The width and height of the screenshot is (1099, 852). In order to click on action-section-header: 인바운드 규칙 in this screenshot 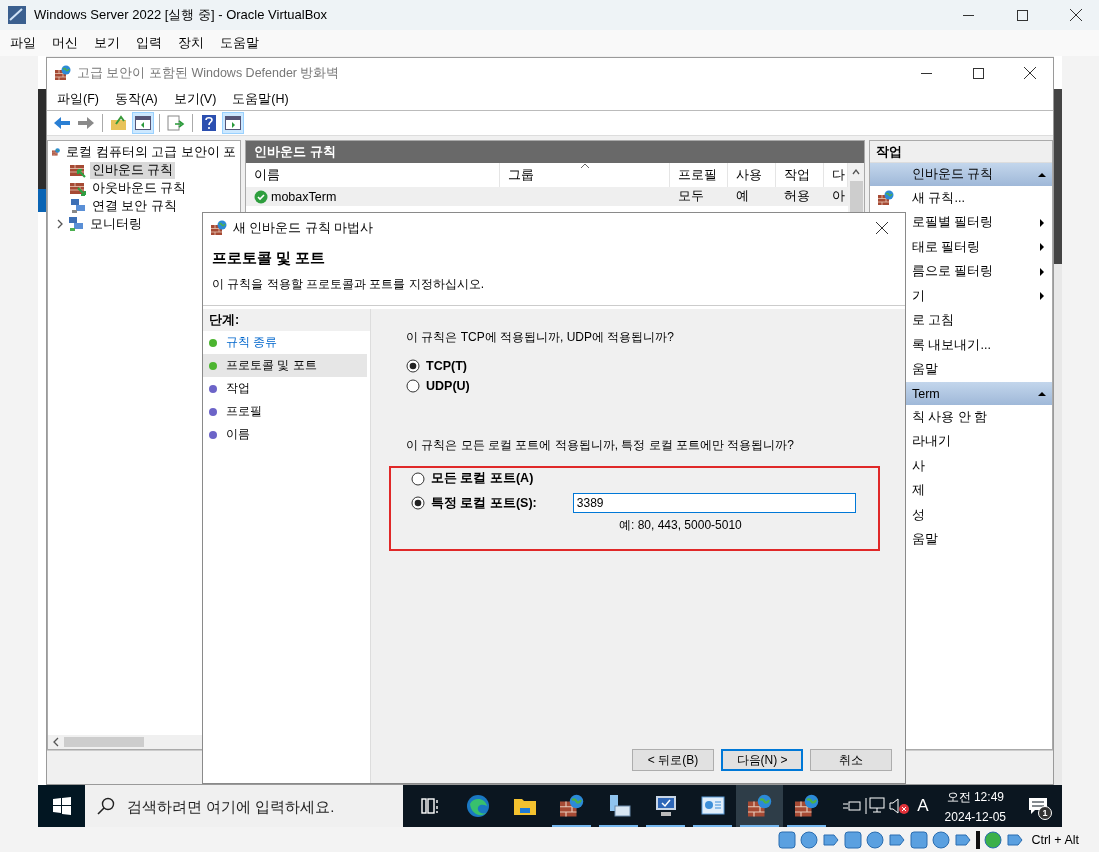, I will do `click(961, 174)`.